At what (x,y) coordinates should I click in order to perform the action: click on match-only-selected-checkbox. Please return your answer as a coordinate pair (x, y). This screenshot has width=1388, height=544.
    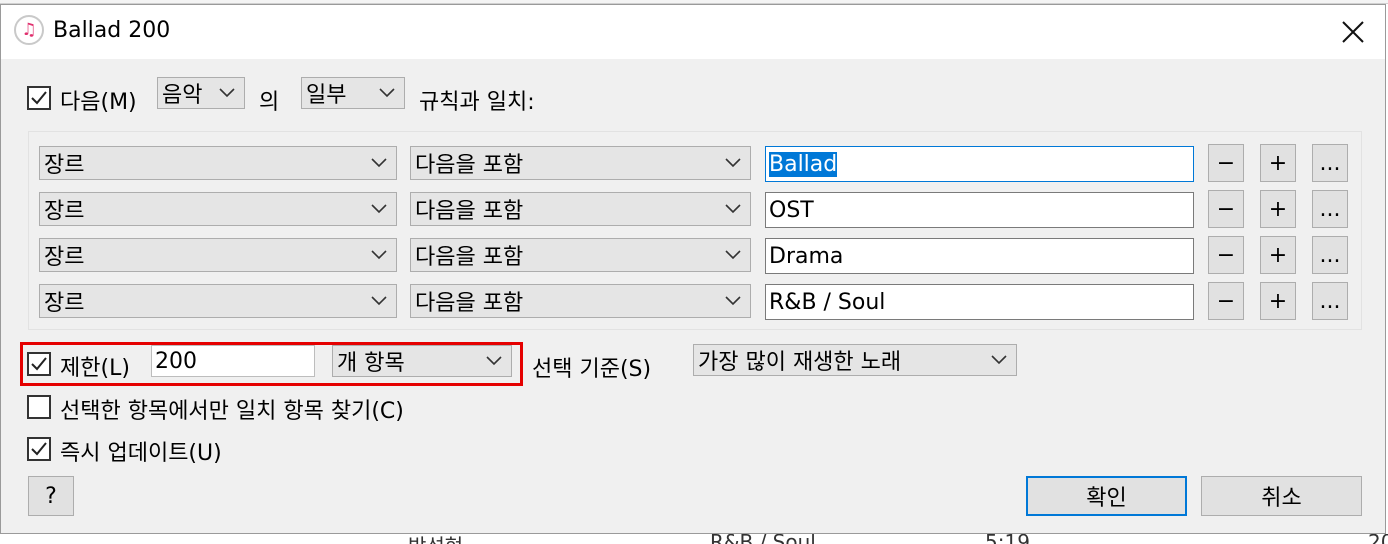
    Looking at the image, I should click on (39, 407).